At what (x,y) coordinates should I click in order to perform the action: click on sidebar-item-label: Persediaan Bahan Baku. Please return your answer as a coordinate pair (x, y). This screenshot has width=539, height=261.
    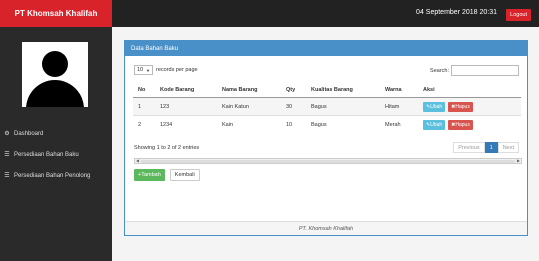
    Looking at the image, I should click on (46, 155).